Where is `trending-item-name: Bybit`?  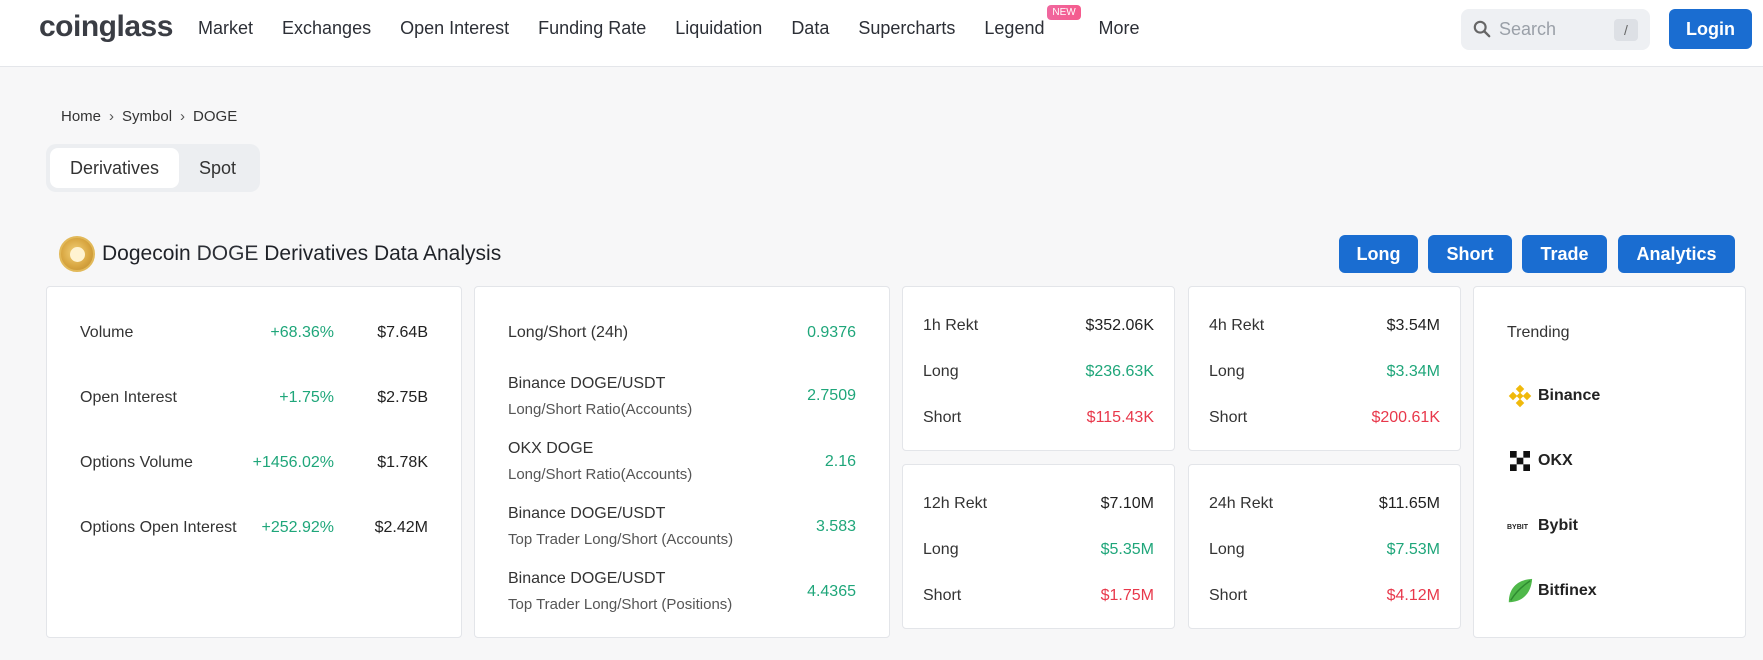 trending-item-name: Bybit is located at coordinates (1558, 525).